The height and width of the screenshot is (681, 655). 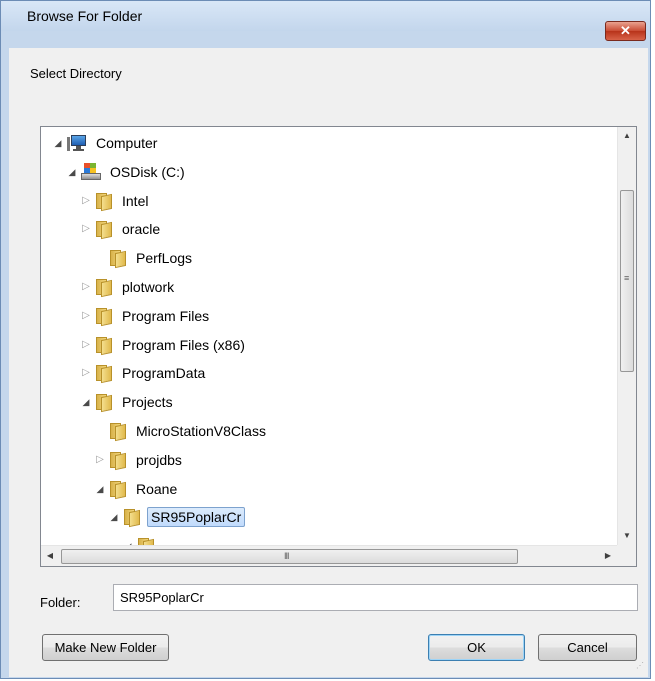 I want to click on folder-field-label: Folder:, so click(x=60, y=602).